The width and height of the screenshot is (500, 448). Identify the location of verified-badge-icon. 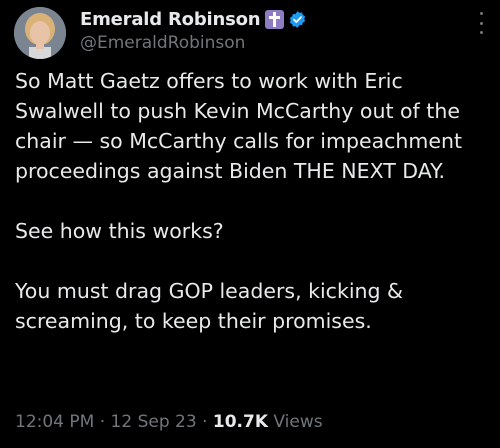
(297, 19).